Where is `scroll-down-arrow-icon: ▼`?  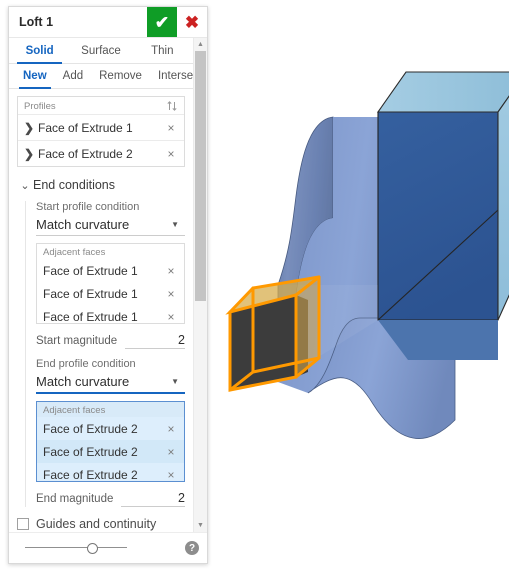
scroll-down-arrow-icon: ▼ is located at coordinates (200, 525).